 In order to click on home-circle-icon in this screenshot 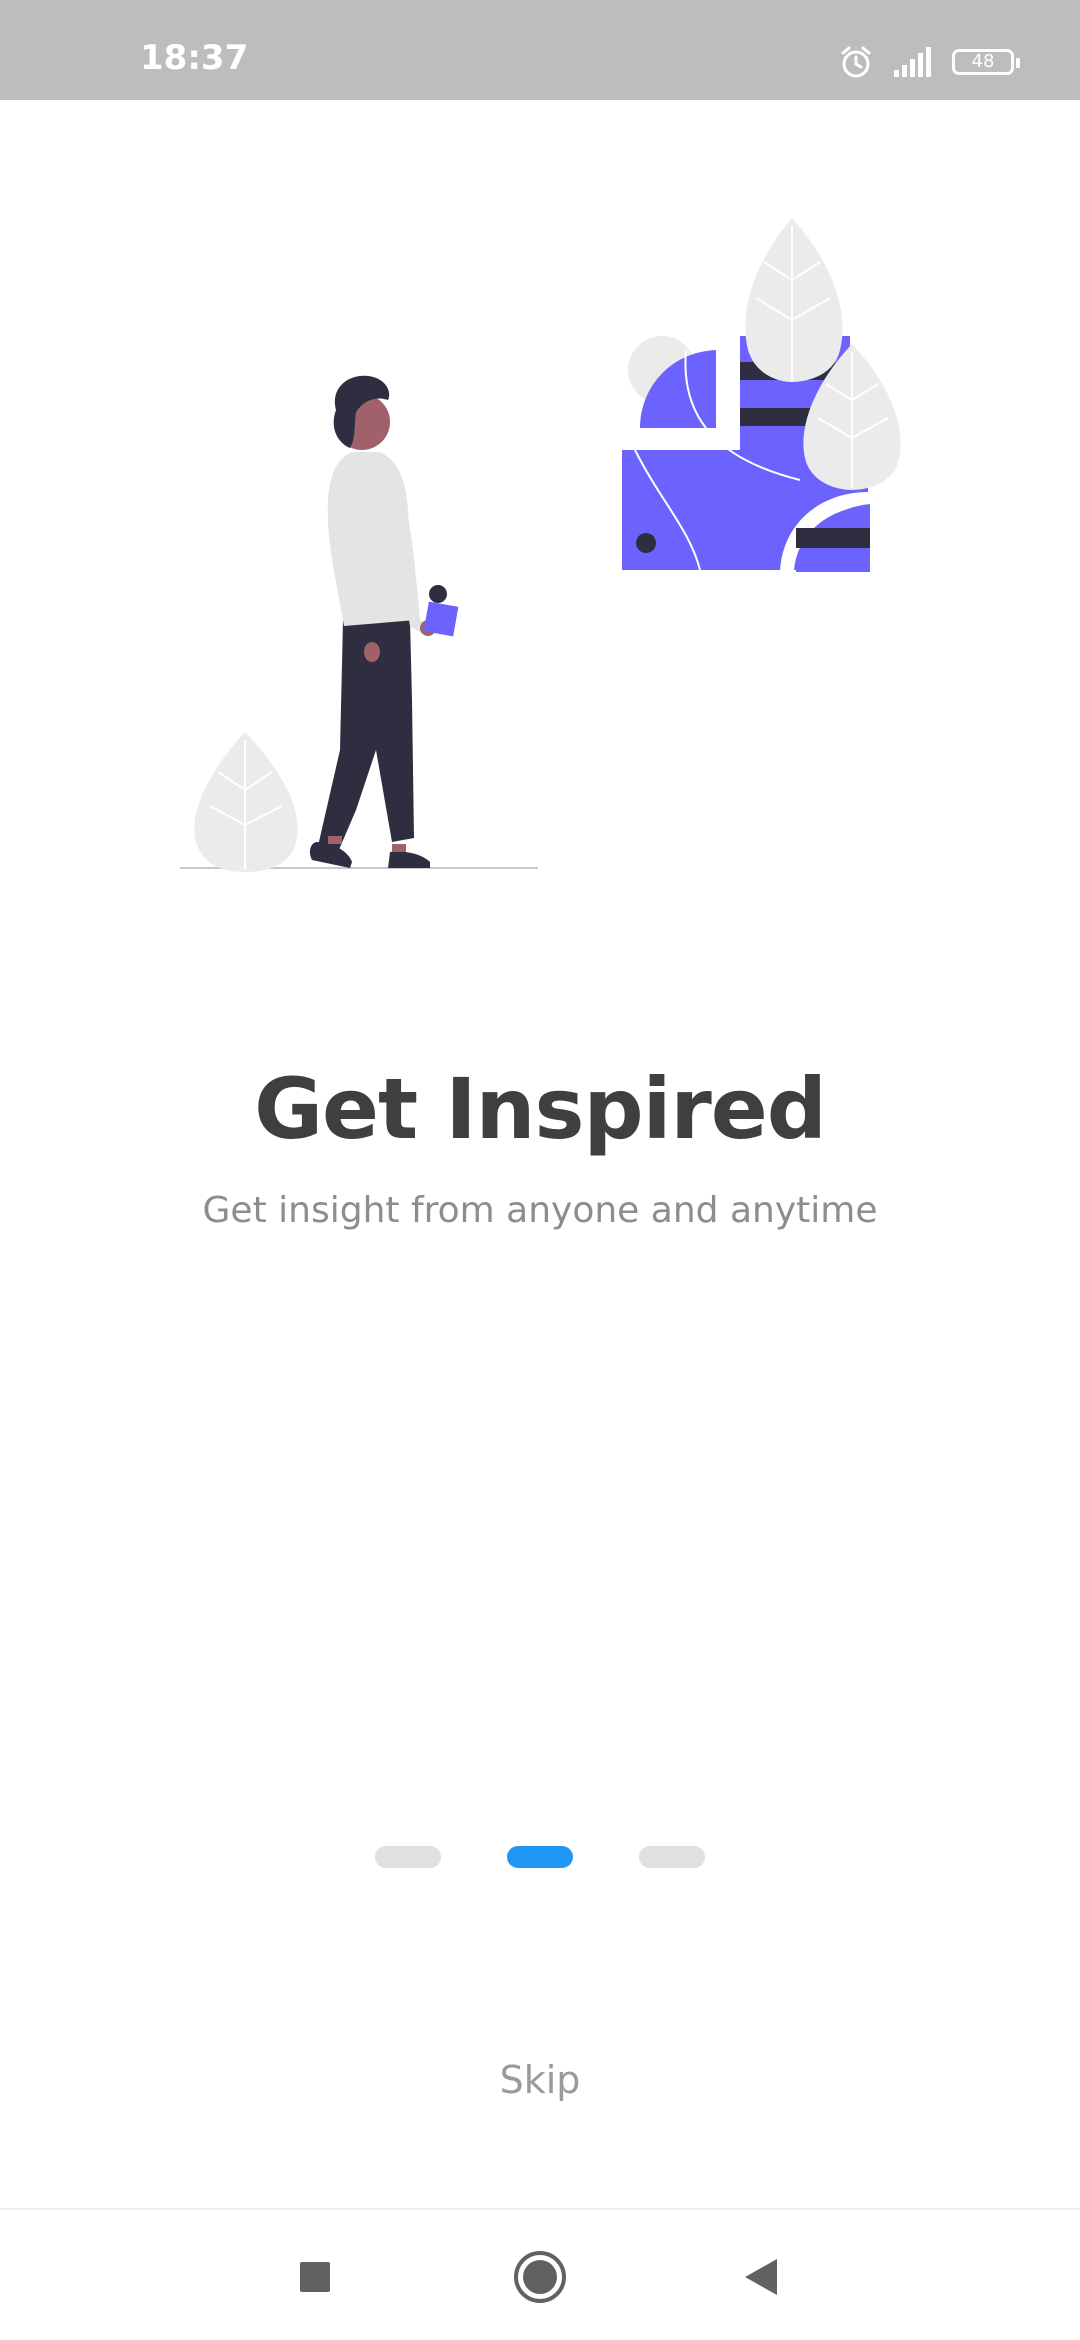, I will do `click(540, 2277)`.